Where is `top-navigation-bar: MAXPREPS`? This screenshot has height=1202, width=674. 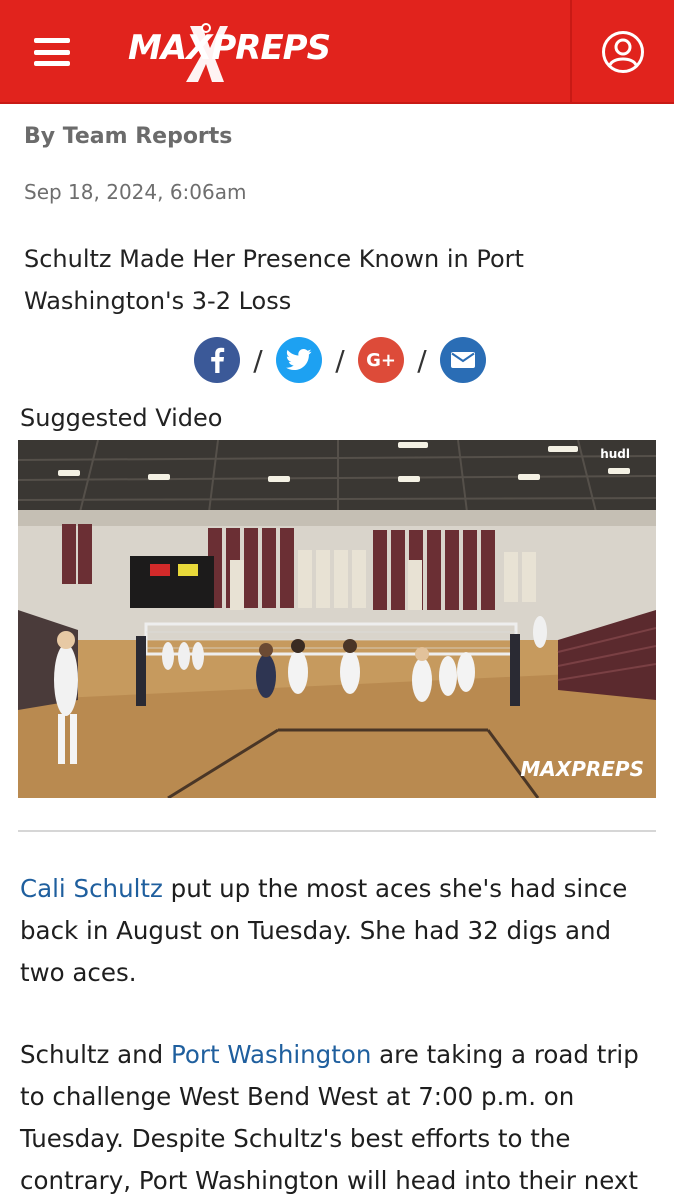
top-navigation-bar: MAXPREPS is located at coordinates (337, 52).